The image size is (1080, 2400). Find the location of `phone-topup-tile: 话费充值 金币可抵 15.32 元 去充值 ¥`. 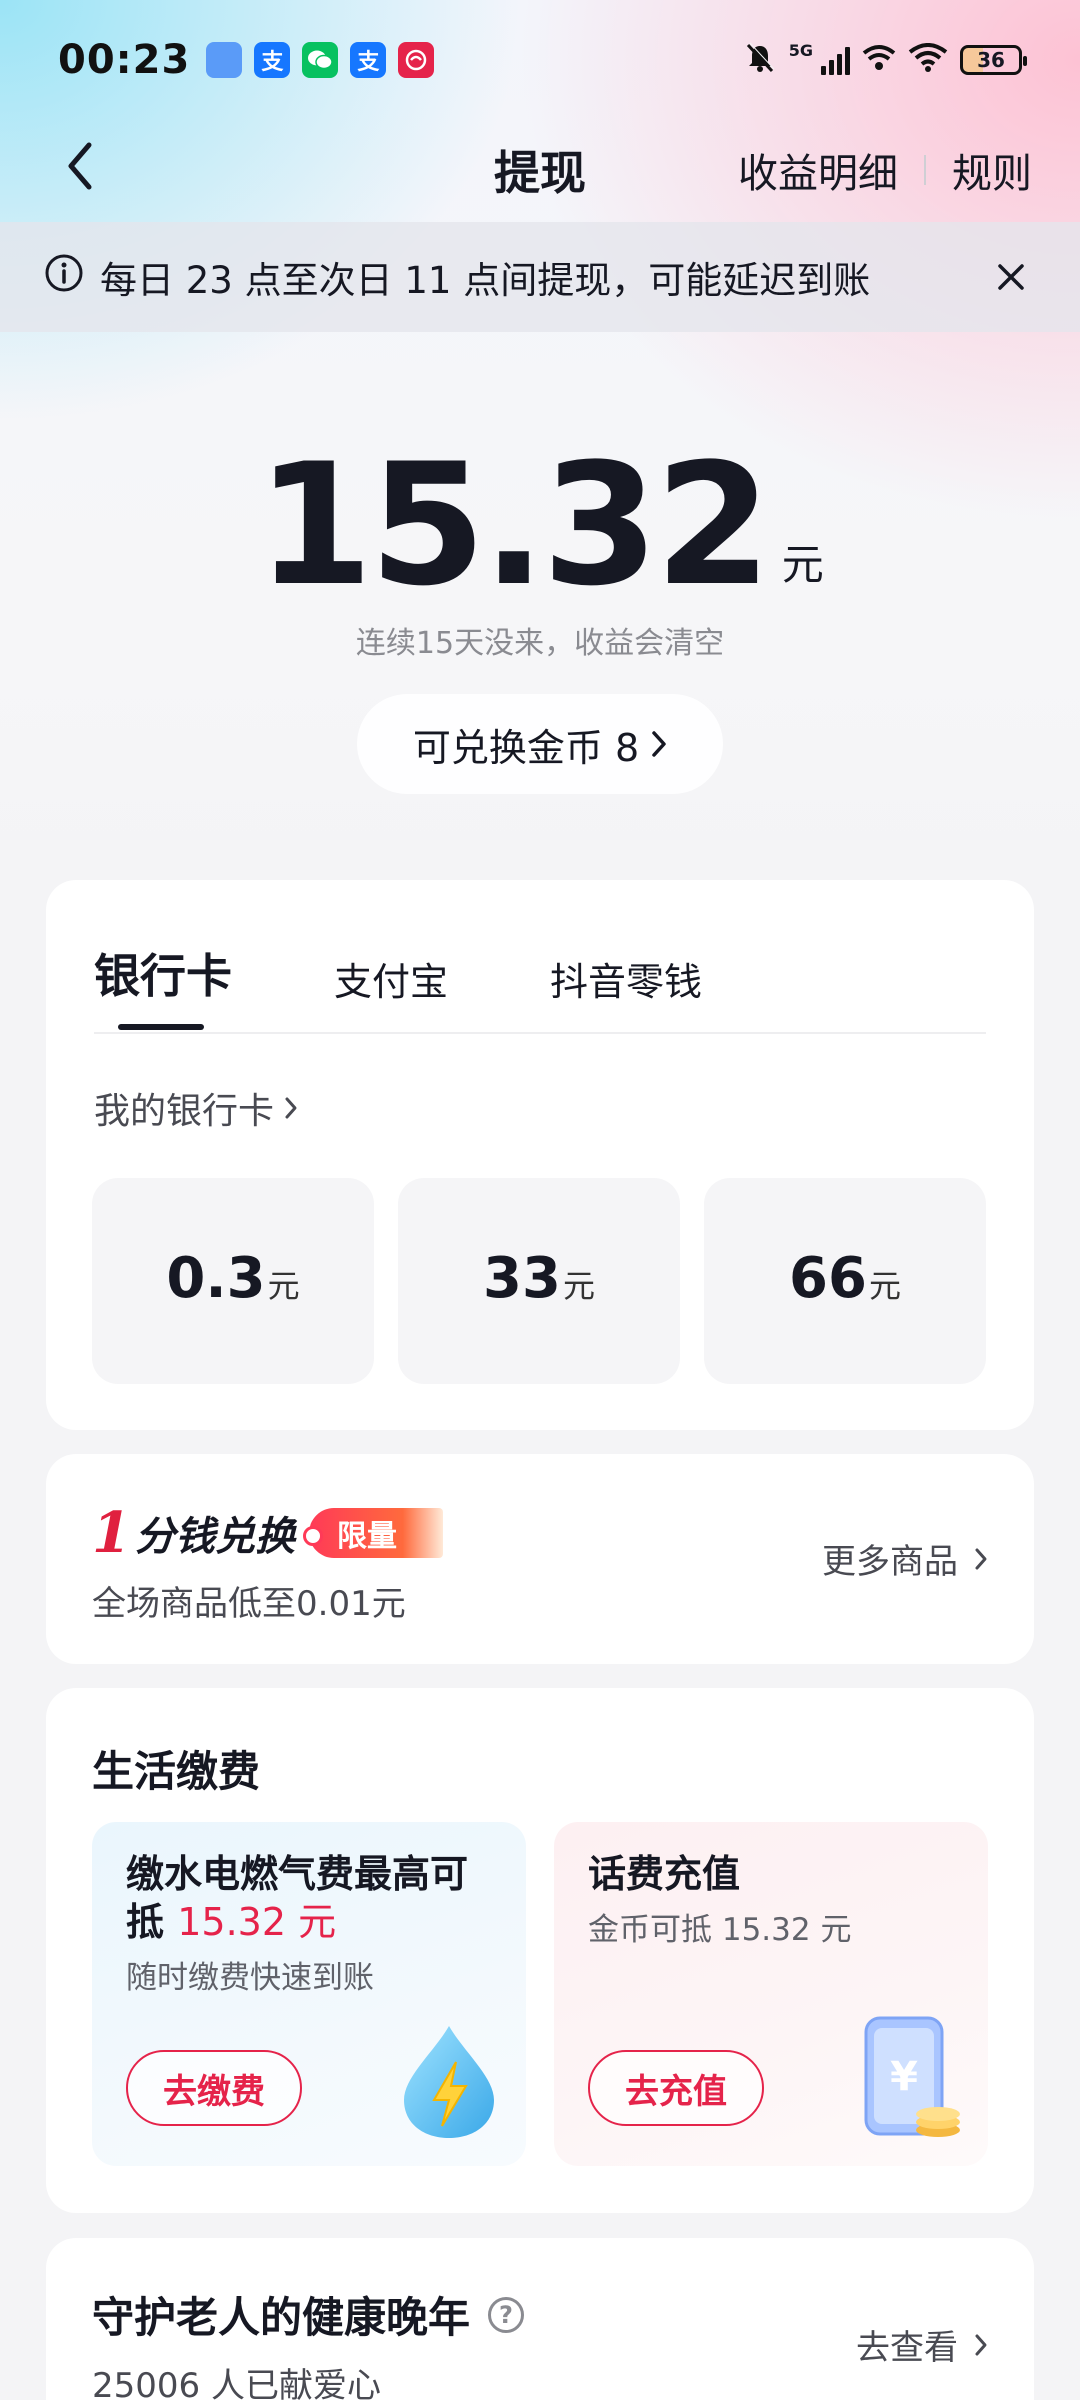

phone-topup-tile: 话费充值 金币可抵 15.32 元 去充值 ¥ is located at coordinates (771, 1994).